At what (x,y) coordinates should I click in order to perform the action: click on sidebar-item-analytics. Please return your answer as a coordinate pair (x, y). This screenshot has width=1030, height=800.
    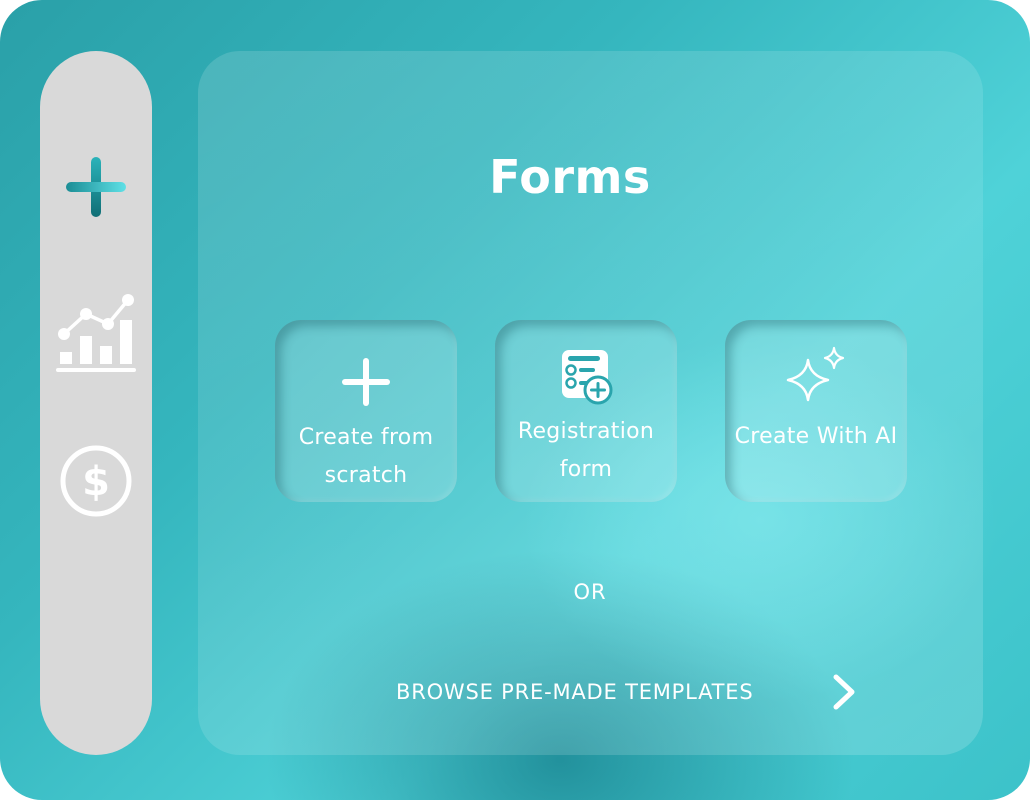
    Looking at the image, I should click on (96, 334).